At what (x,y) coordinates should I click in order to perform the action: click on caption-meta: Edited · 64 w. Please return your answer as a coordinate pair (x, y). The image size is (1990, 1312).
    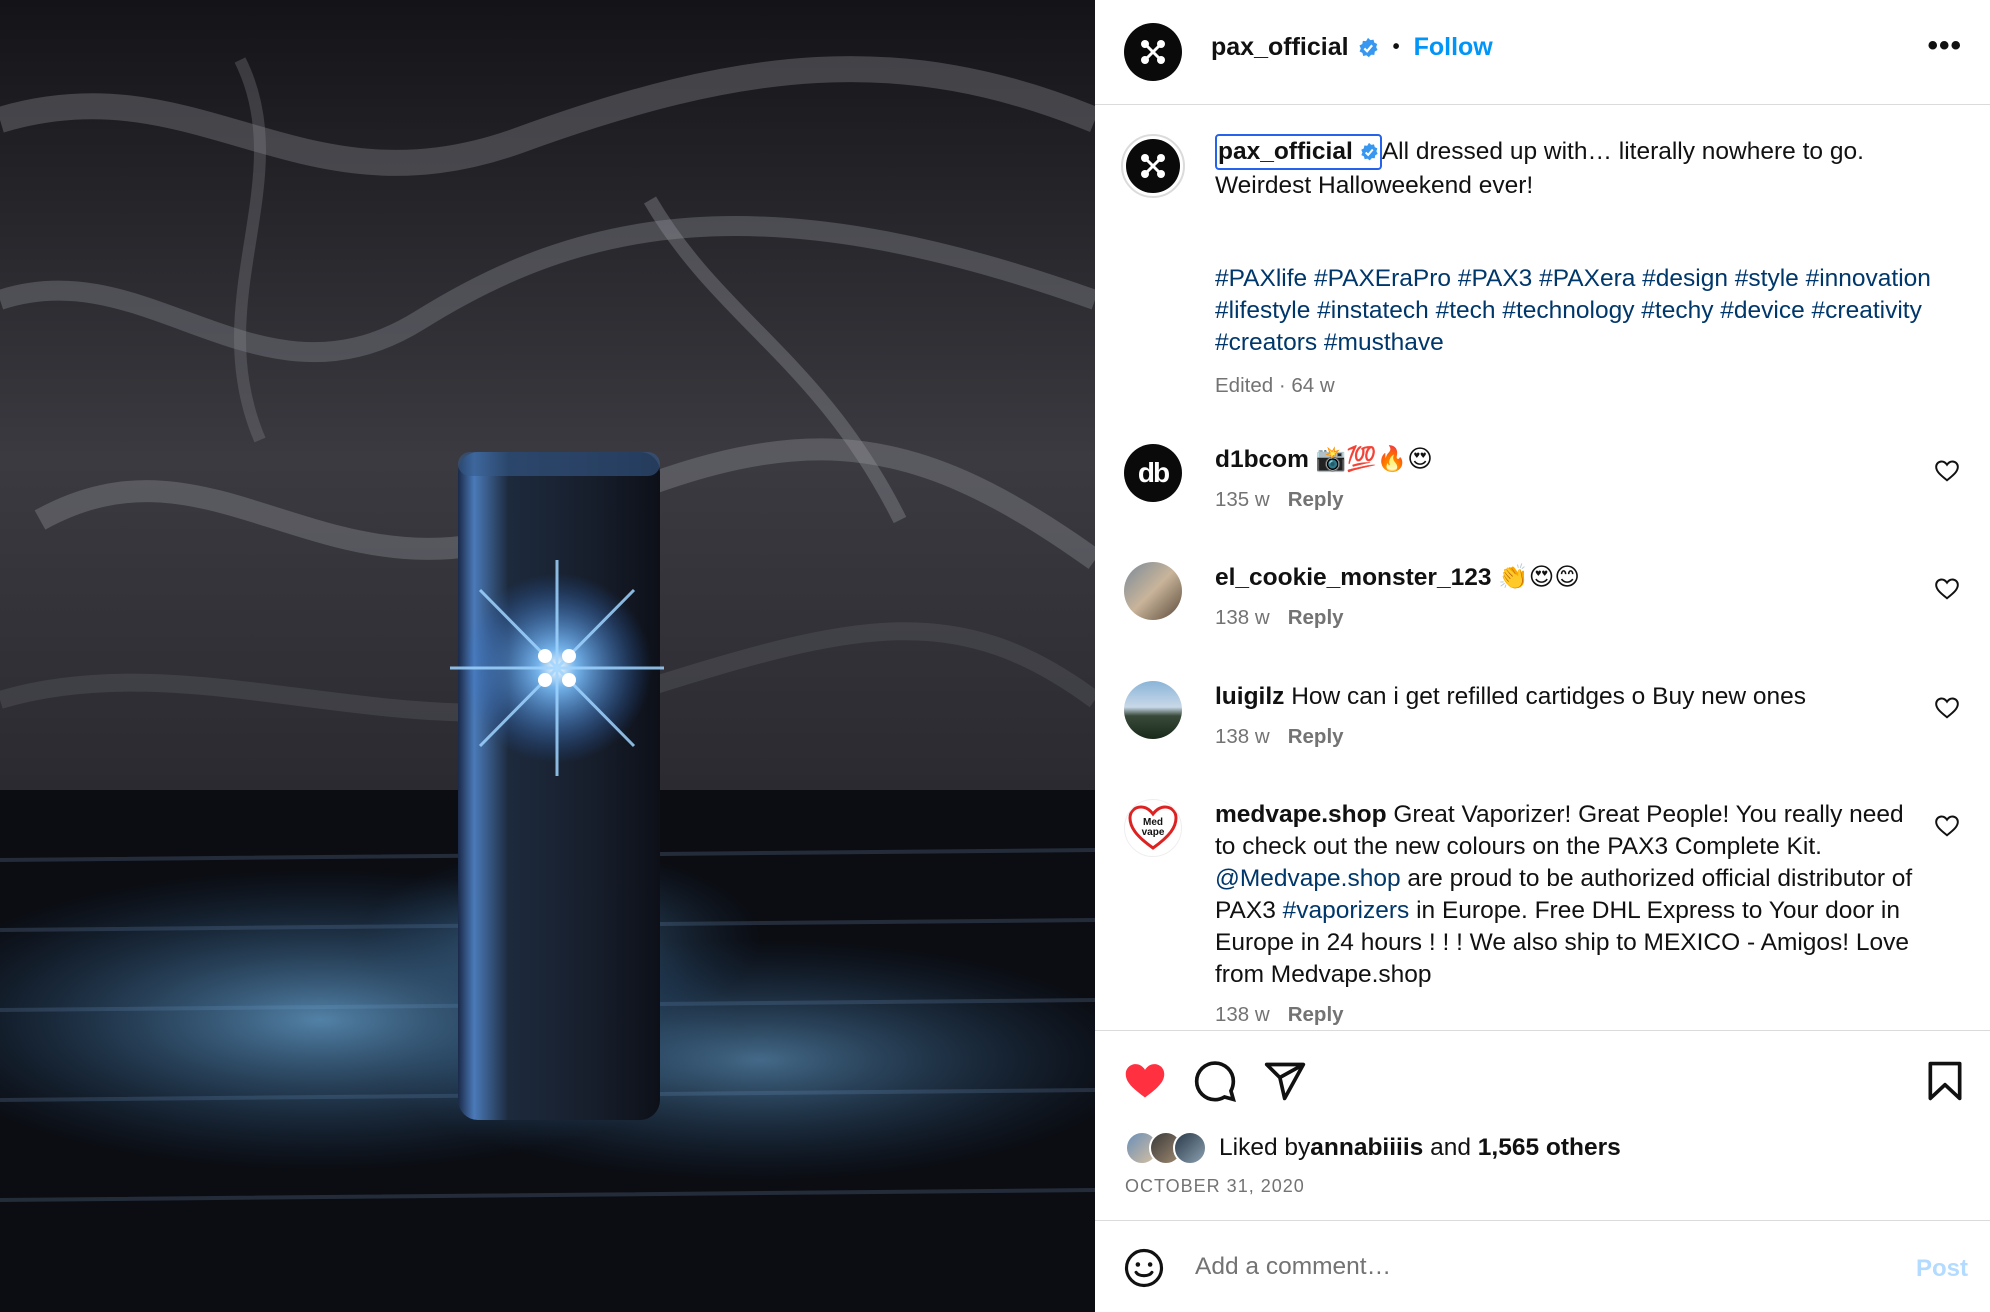
    Looking at the image, I should click on (1275, 385).